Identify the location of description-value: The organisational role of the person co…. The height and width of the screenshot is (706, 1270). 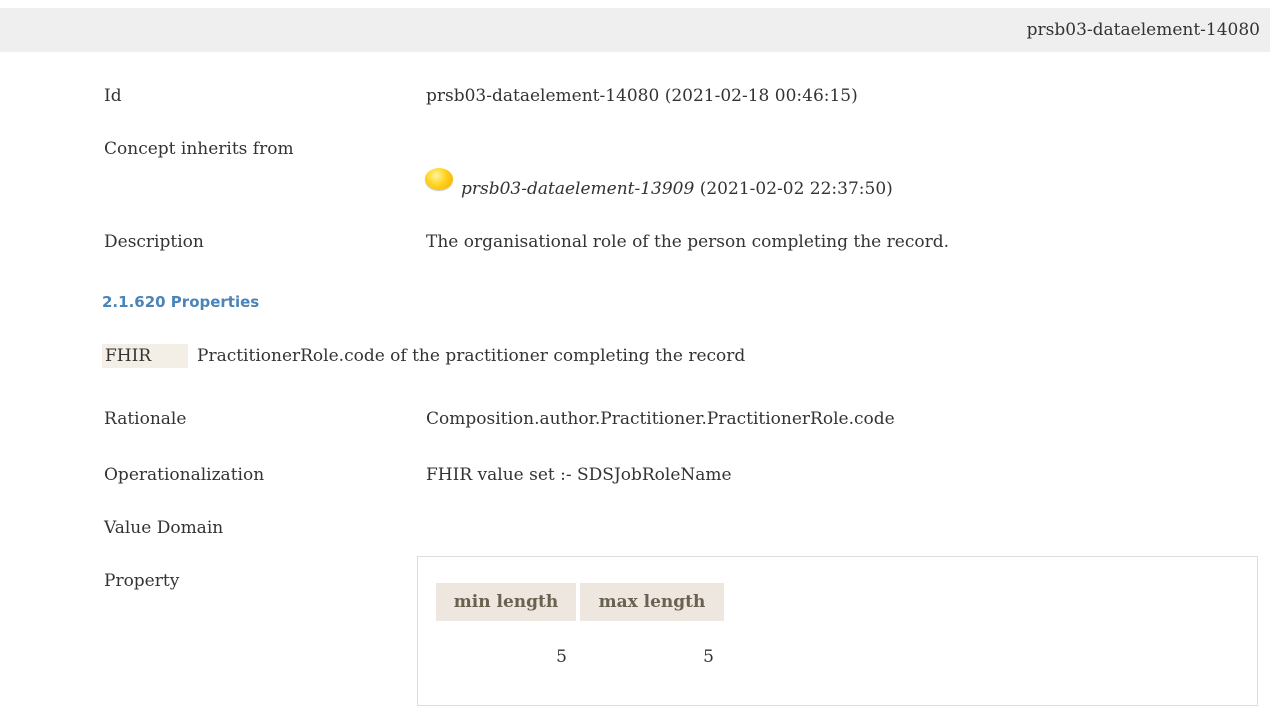
(687, 242).